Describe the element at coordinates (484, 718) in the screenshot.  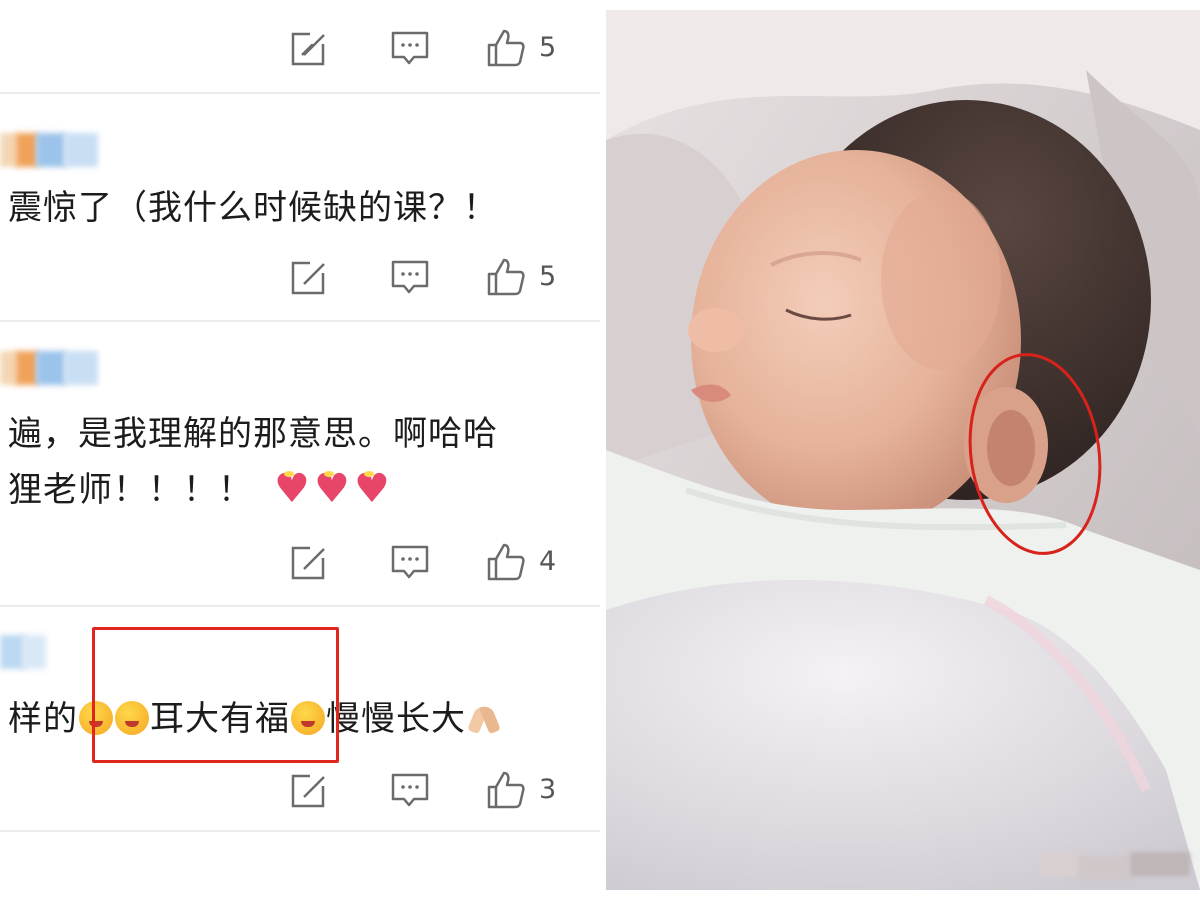
I see `praying-hands-emoji-icon` at that location.